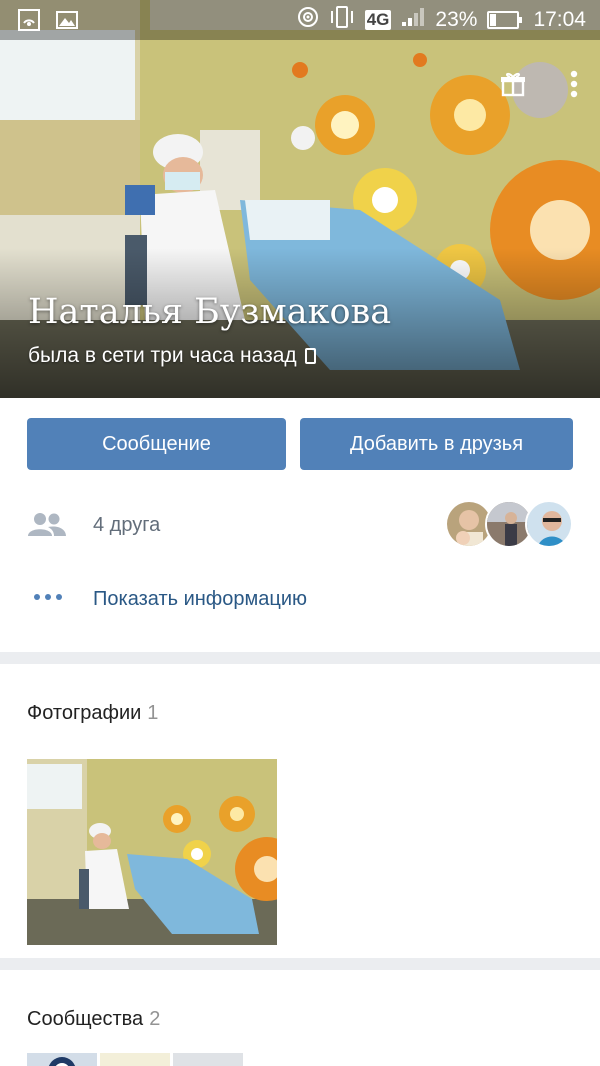 Image resolution: width=600 pixels, height=1066 pixels. What do you see at coordinates (513, 86) in the screenshot?
I see `gift-icon` at bounding box center [513, 86].